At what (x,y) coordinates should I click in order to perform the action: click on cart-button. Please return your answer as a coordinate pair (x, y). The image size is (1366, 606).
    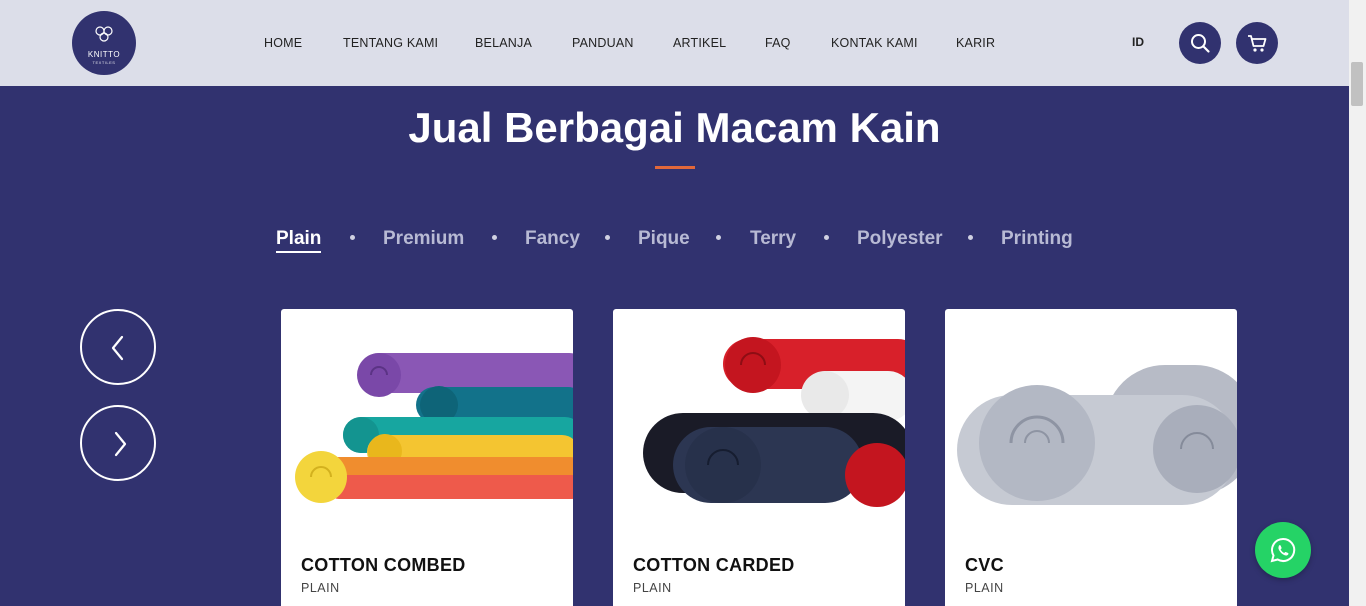
    Looking at the image, I should click on (1257, 43).